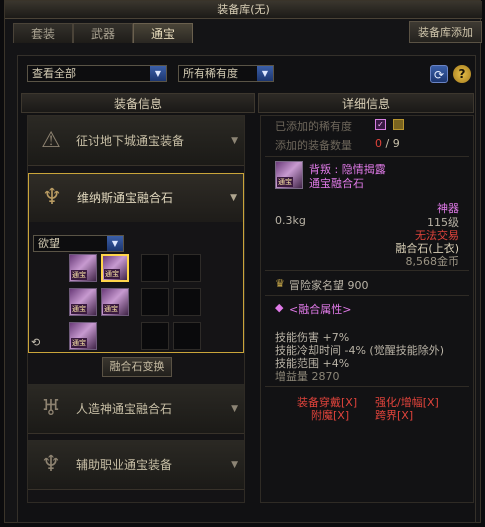 The height and width of the screenshot is (527, 485). Describe the element at coordinates (316, 285) in the screenshot. I see `fame-label: 冒险家名望` at that location.